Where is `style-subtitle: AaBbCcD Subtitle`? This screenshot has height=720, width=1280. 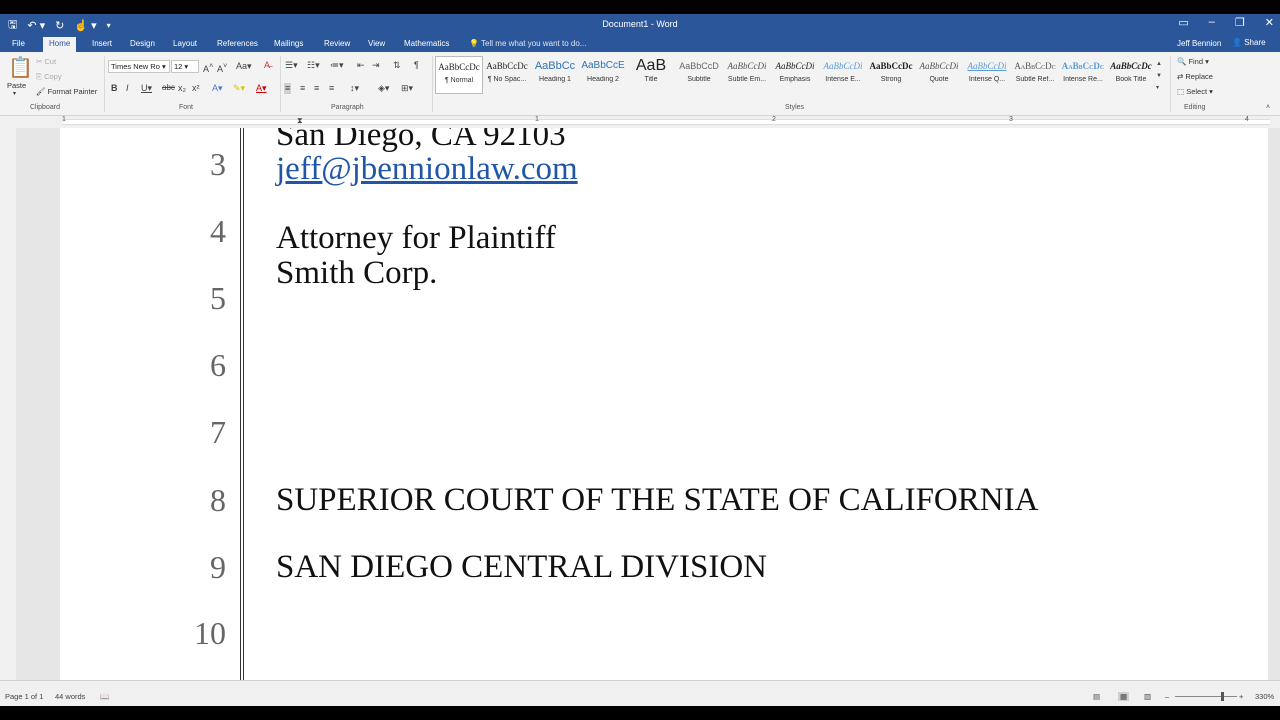 style-subtitle: AaBbCcD Subtitle is located at coordinates (699, 75).